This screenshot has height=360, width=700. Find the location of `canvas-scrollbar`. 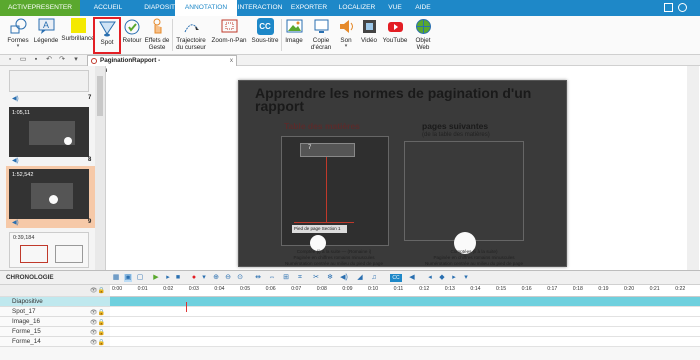

canvas-scrollbar is located at coordinates (693, 168).